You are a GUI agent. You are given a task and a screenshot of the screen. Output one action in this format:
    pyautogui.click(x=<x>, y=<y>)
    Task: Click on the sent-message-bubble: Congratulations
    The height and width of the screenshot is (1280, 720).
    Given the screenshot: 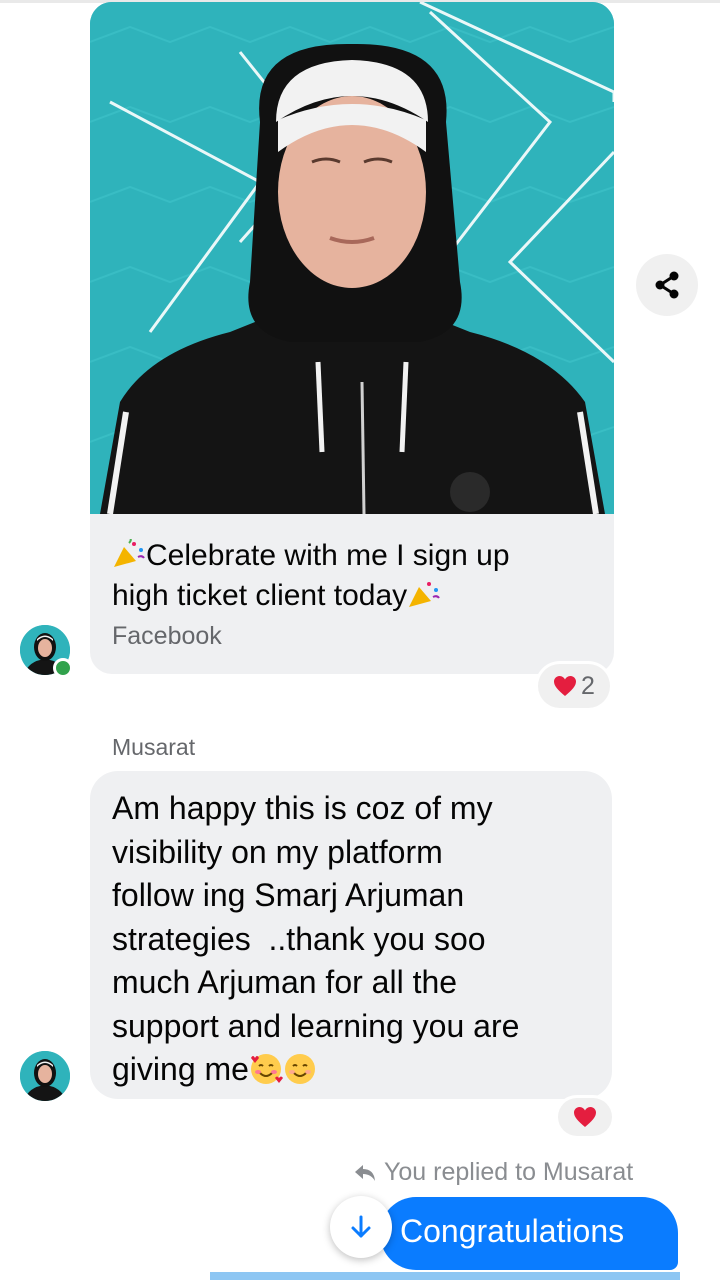 What is the action you would take?
    pyautogui.click(x=529, y=1233)
    